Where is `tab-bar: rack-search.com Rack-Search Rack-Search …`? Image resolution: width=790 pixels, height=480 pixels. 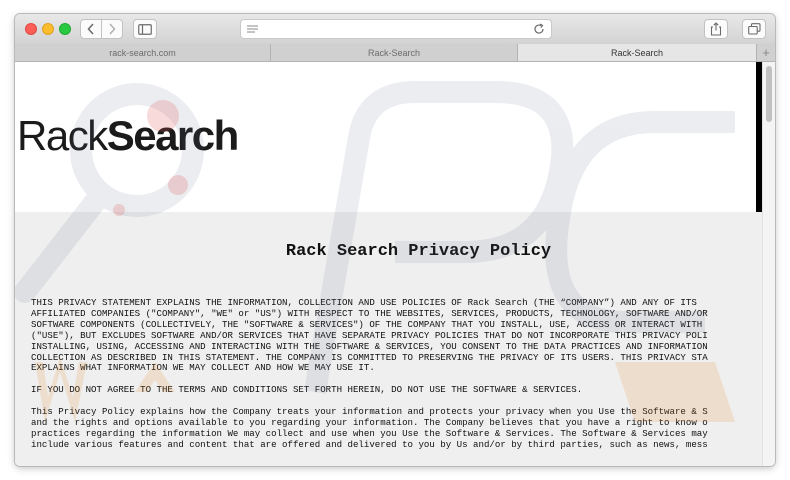
tab-bar: rack-search.com Rack-Search Rack-Search … is located at coordinates (395, 53).